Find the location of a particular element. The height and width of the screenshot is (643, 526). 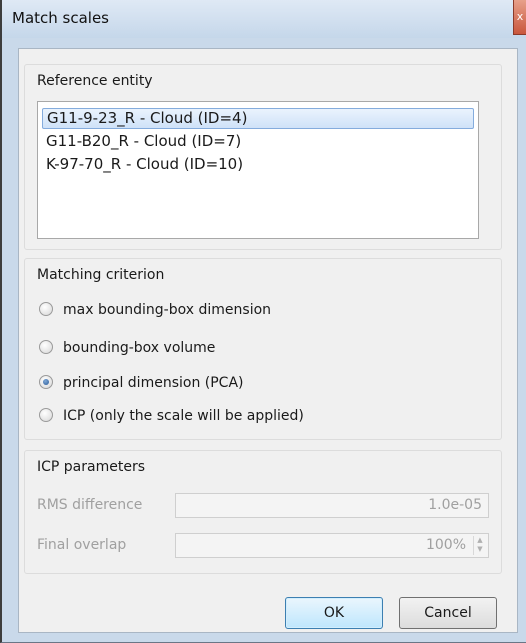

spin-down-icon: ▼ is located at coordinates (480, 549).